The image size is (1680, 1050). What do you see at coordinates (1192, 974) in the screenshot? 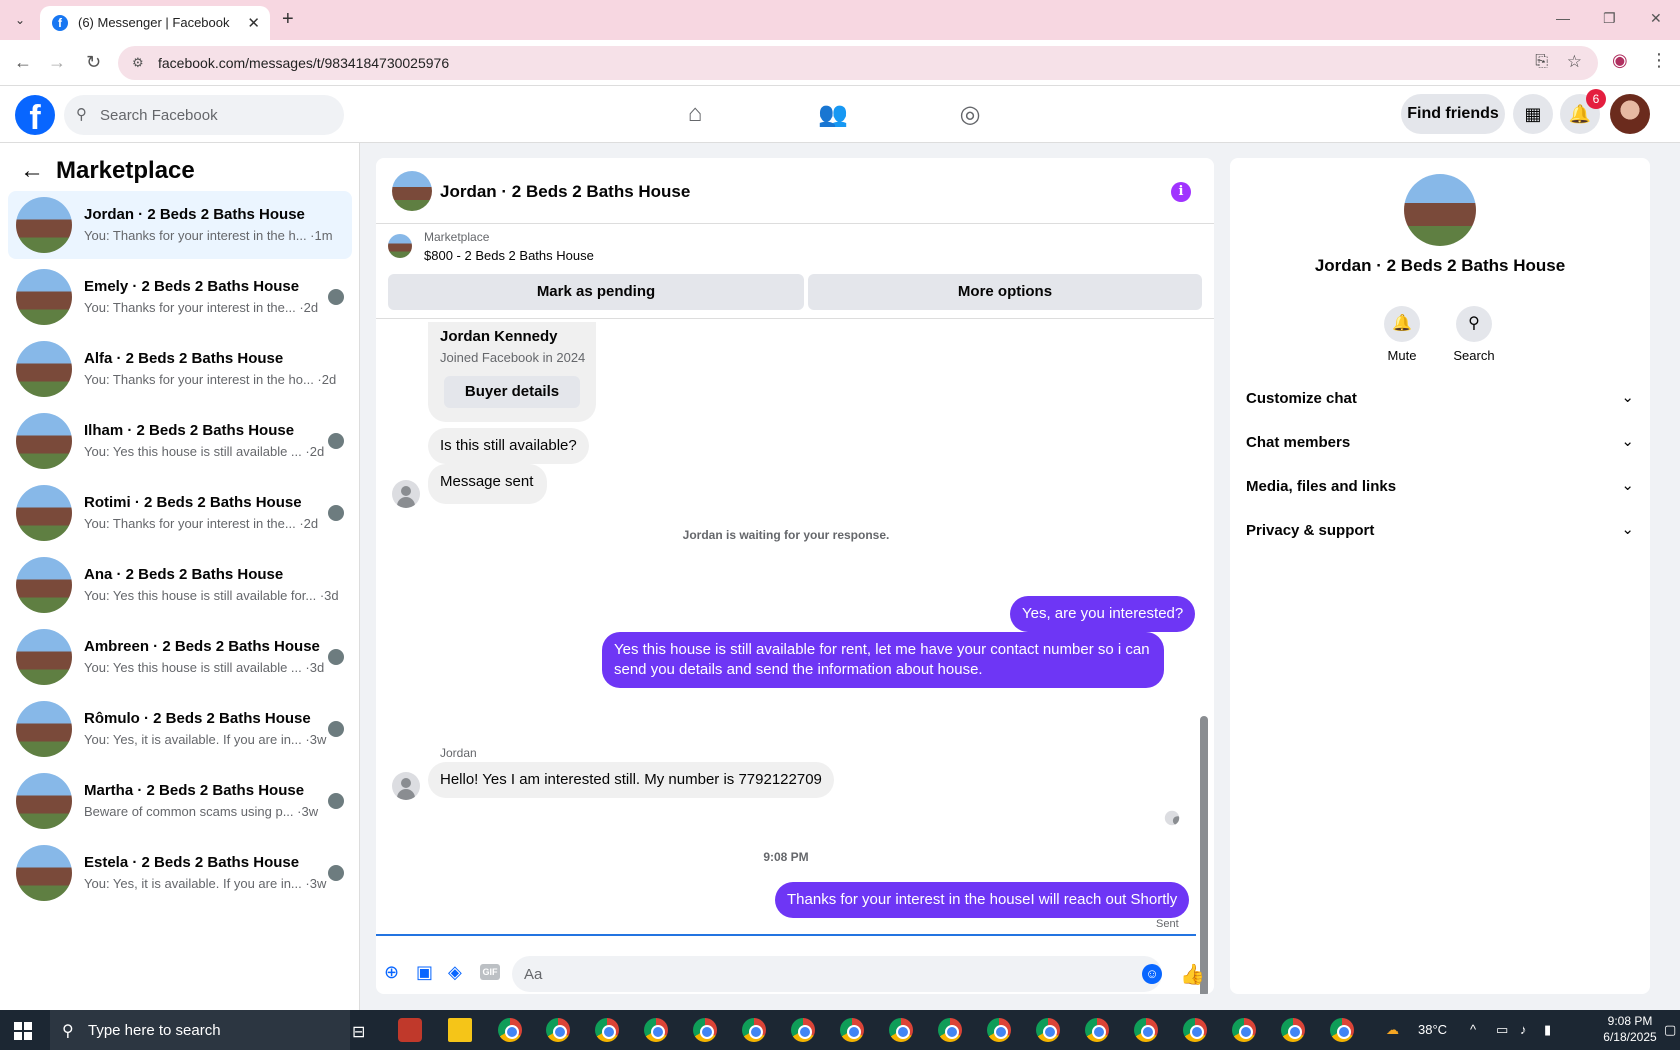
I see `like-thumbs-up-icon: 👍` at bounding box center [1192, 974].